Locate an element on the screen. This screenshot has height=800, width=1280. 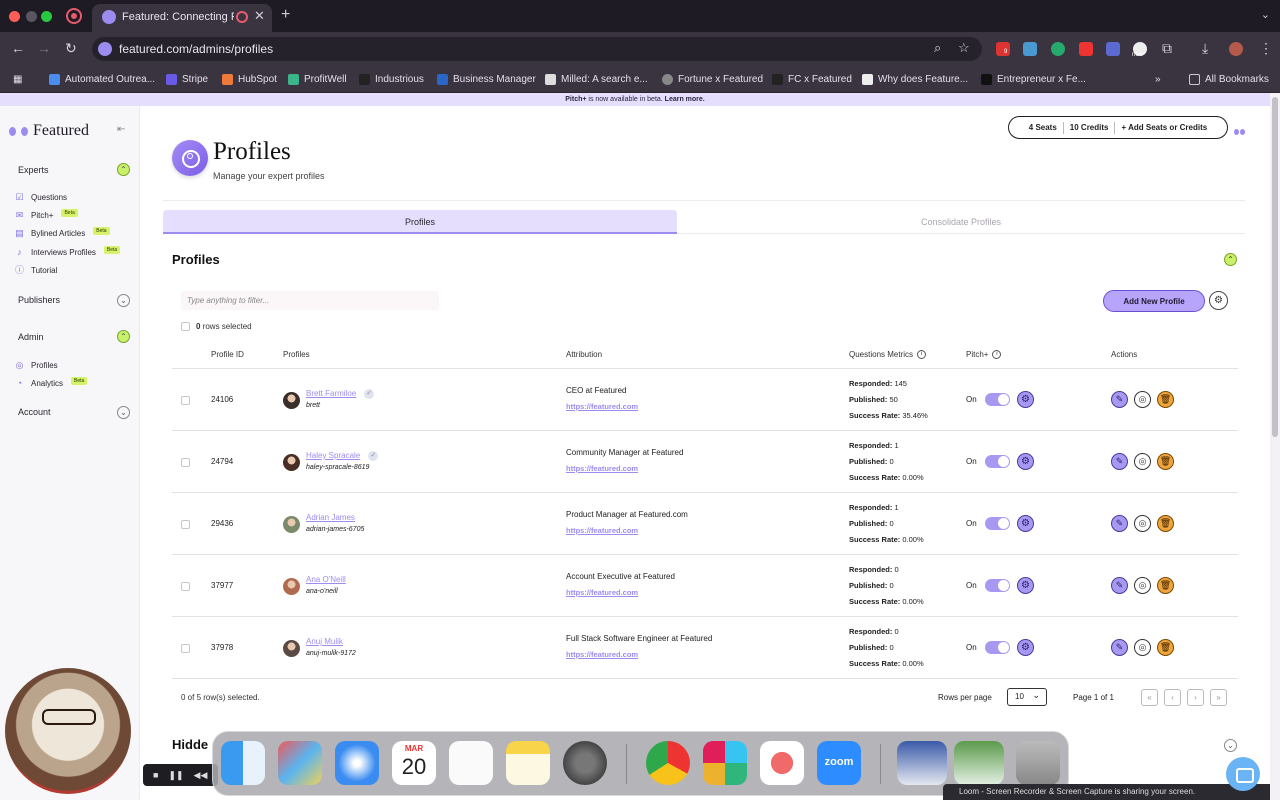
extension-icon is located at coordinates (1030, 49).